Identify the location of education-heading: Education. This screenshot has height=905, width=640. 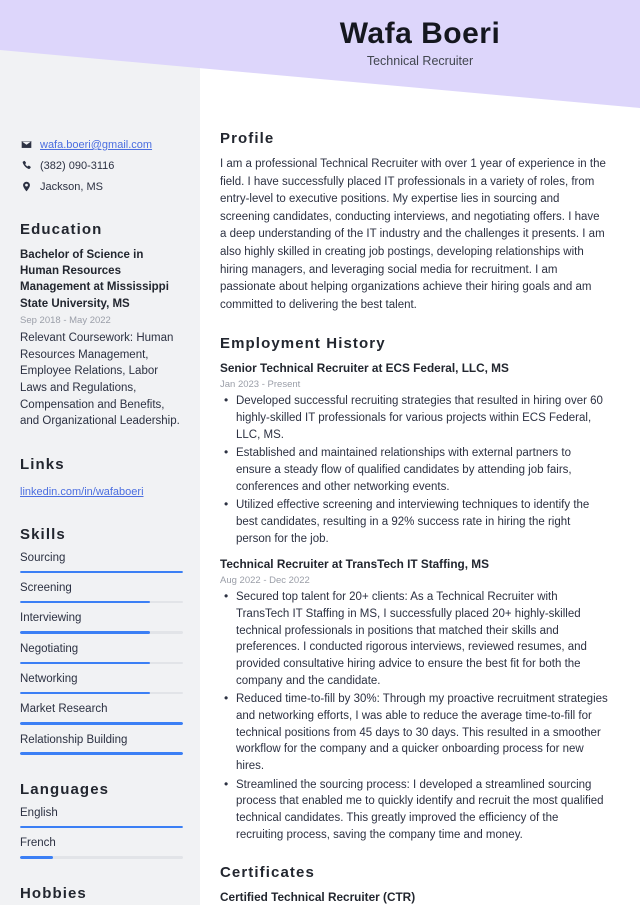
(61, 229).